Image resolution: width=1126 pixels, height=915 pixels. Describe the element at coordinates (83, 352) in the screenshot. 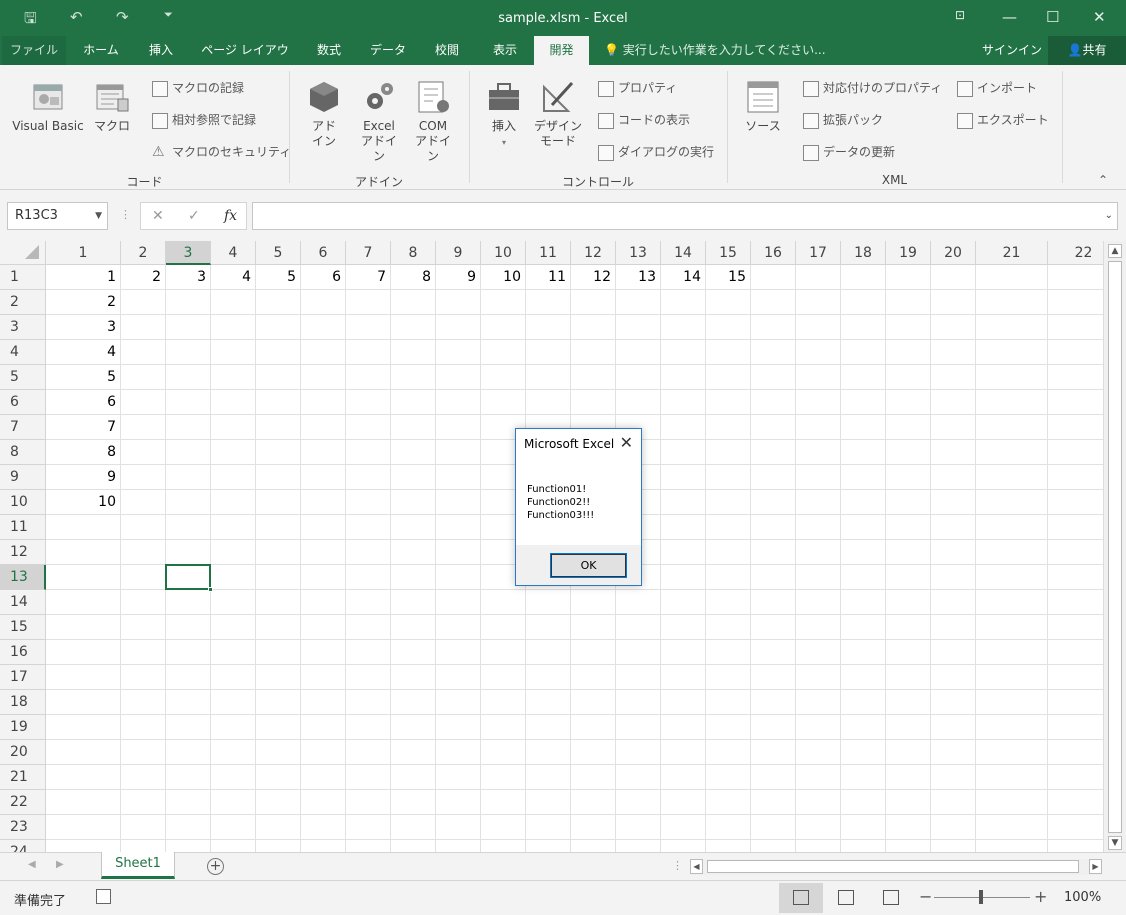

I see `cell: 4` at that location.